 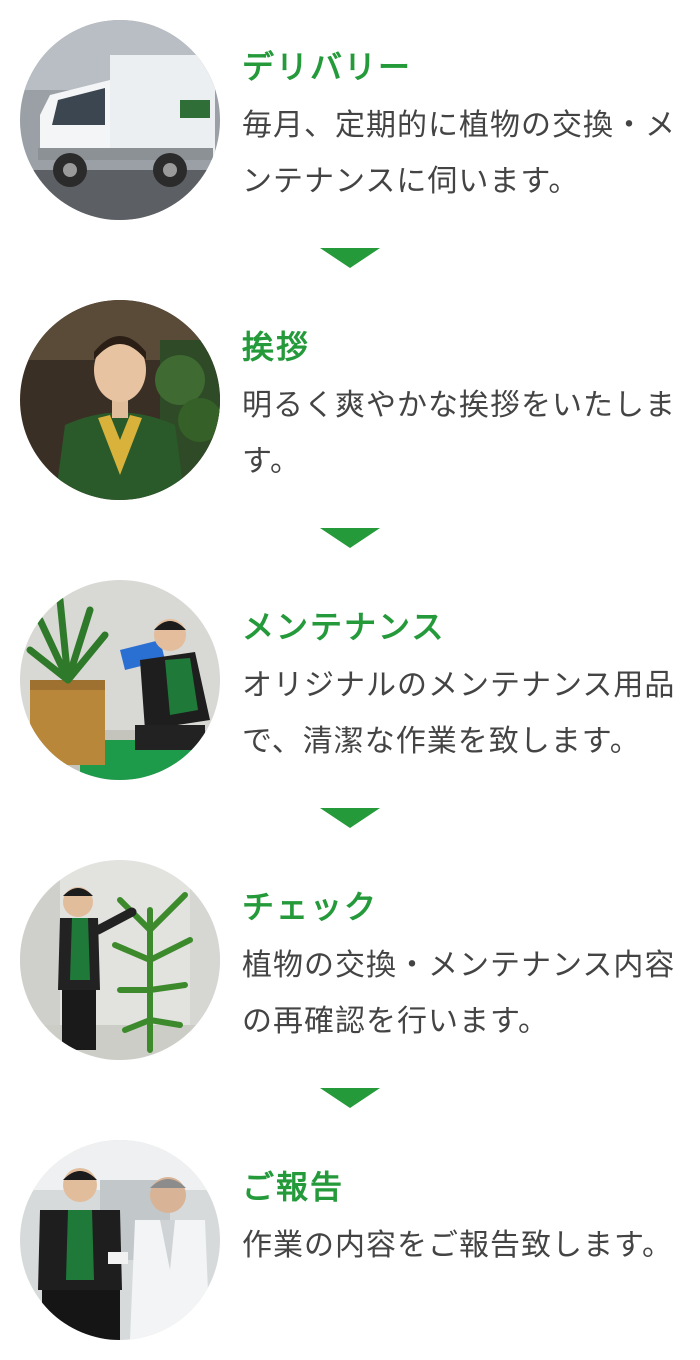 What do you see at coordinates (276, 347) in the screenshot?
I see `step-title: 挨拶` at bounding box center [276, 347].